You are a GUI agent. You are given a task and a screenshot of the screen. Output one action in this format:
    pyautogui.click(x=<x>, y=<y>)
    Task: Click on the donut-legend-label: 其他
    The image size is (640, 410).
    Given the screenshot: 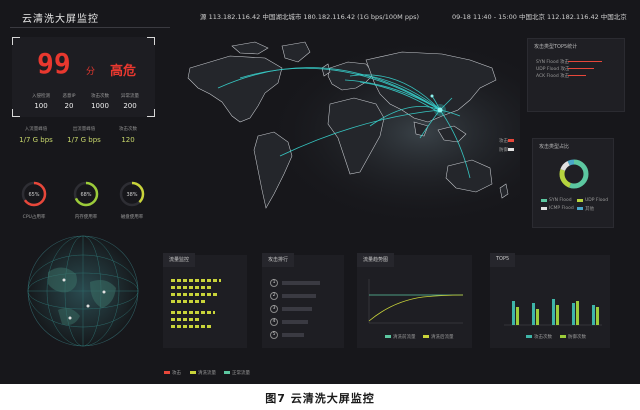 What is the action you would take?
    pyautogui.click(x=589, y=209)
    